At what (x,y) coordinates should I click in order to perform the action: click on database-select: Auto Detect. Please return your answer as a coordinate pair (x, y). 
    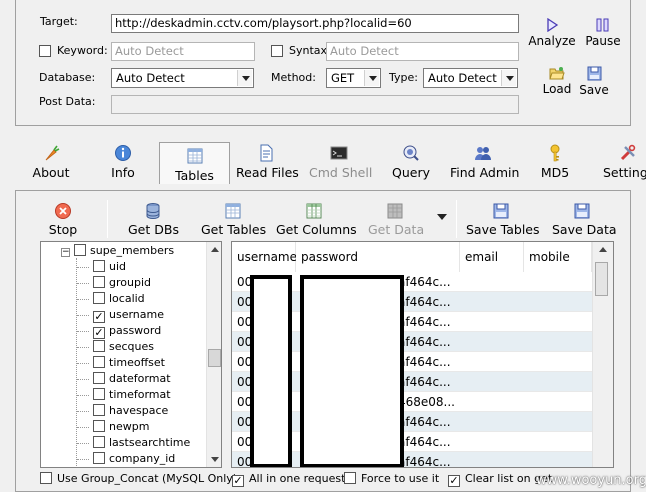
    Looking at the image, I should click on (182, 78).